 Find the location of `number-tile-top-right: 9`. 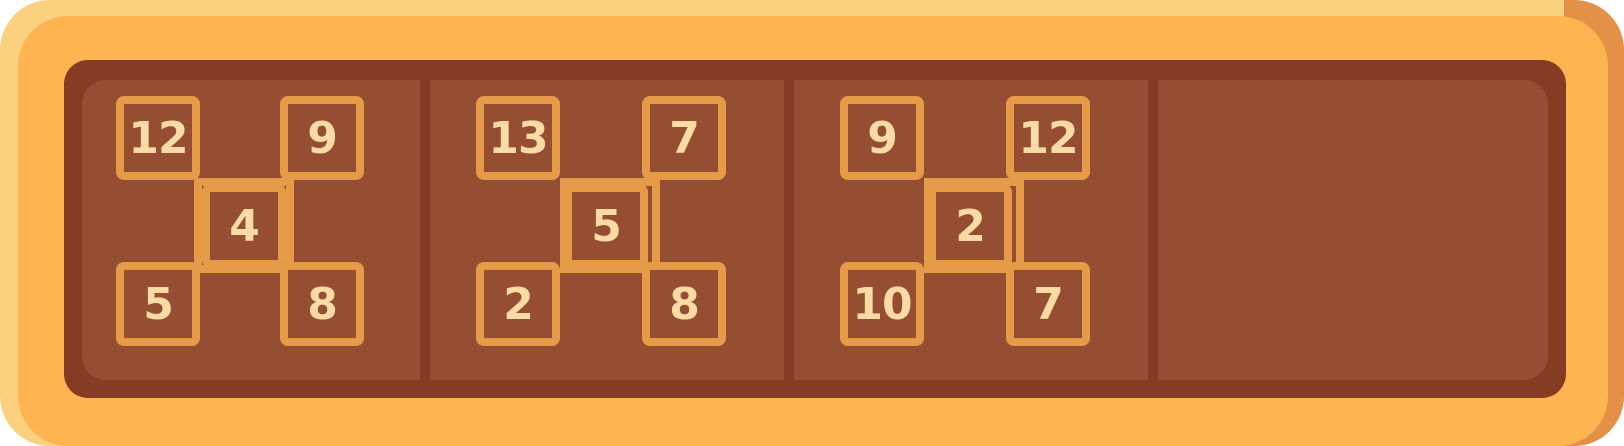

number-tile-top-right: 9 is located at coordinates (322, 138).